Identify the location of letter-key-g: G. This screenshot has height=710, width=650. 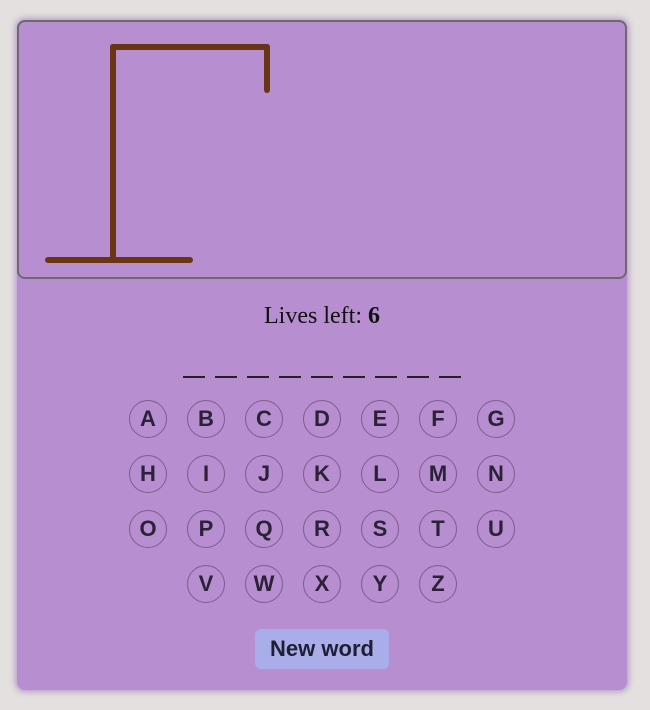
(496, 419).